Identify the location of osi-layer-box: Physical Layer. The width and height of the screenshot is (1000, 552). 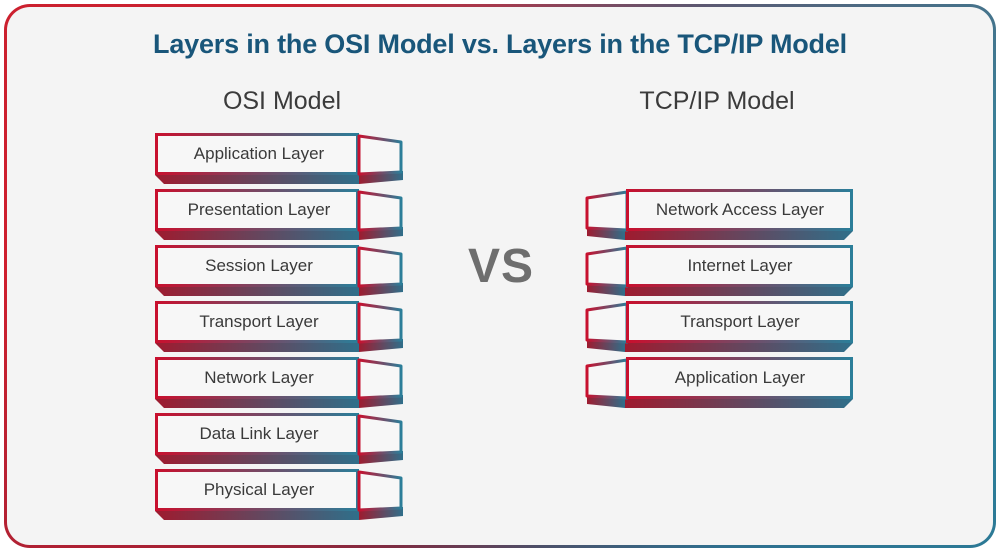
(281, 494).